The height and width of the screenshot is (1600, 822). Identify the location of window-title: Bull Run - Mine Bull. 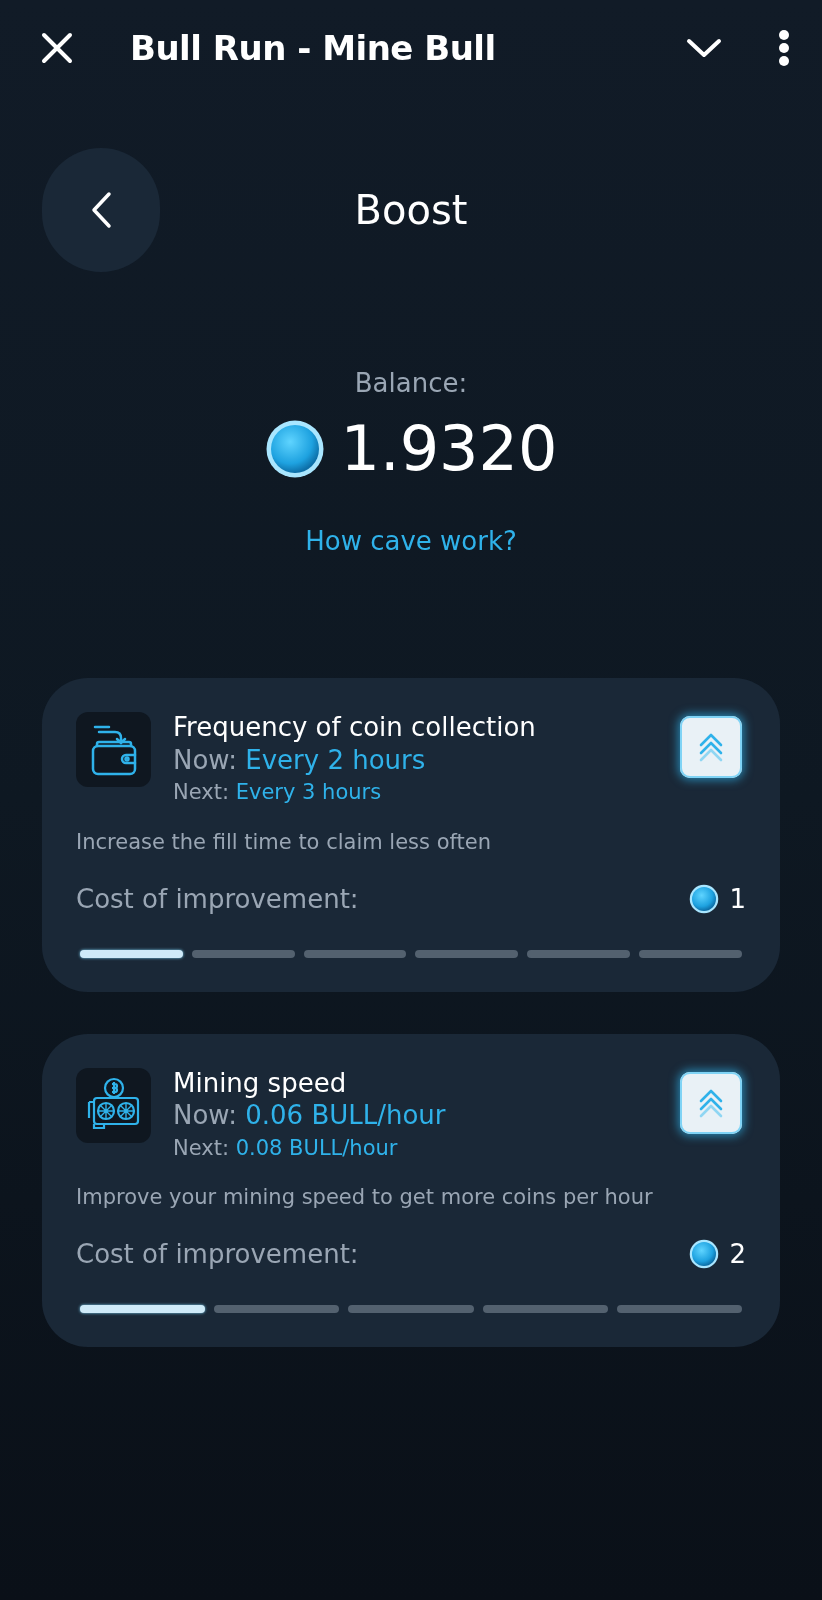
(313, 48).